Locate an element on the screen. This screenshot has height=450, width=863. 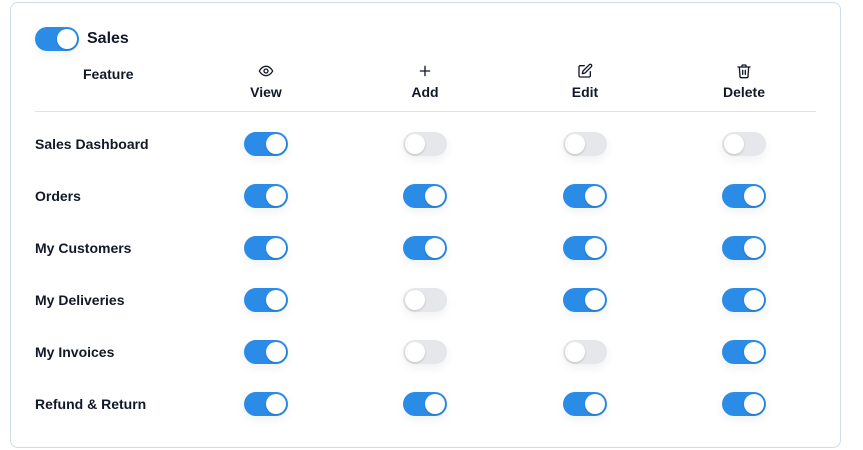
module-title: Sales is located at coordinates (108, 38).